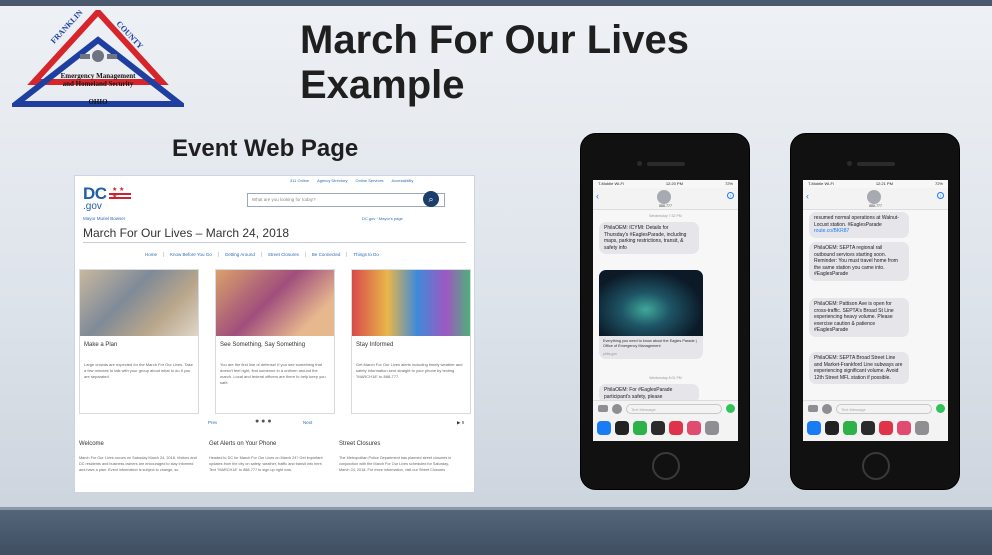 This screenshot has width=992, height=555. Describe the element at coordinates (382, 218) in the screenshot. I see `sub-links: DC.gov · Mayor's page` at that location.